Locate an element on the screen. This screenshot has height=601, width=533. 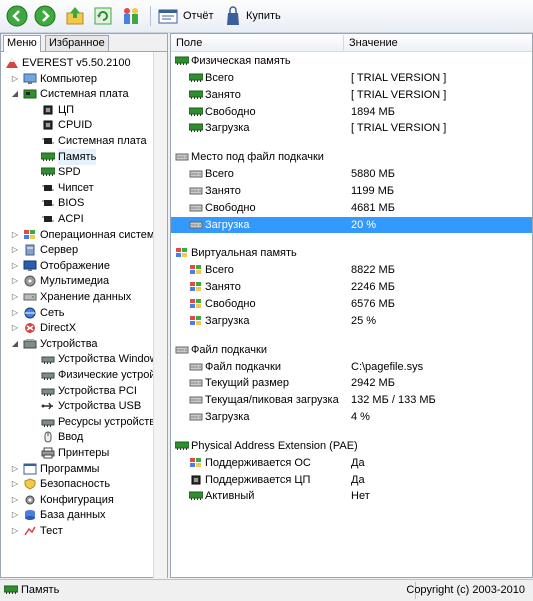
field-value: 1894 МБ is located at coordinates (373, 111).